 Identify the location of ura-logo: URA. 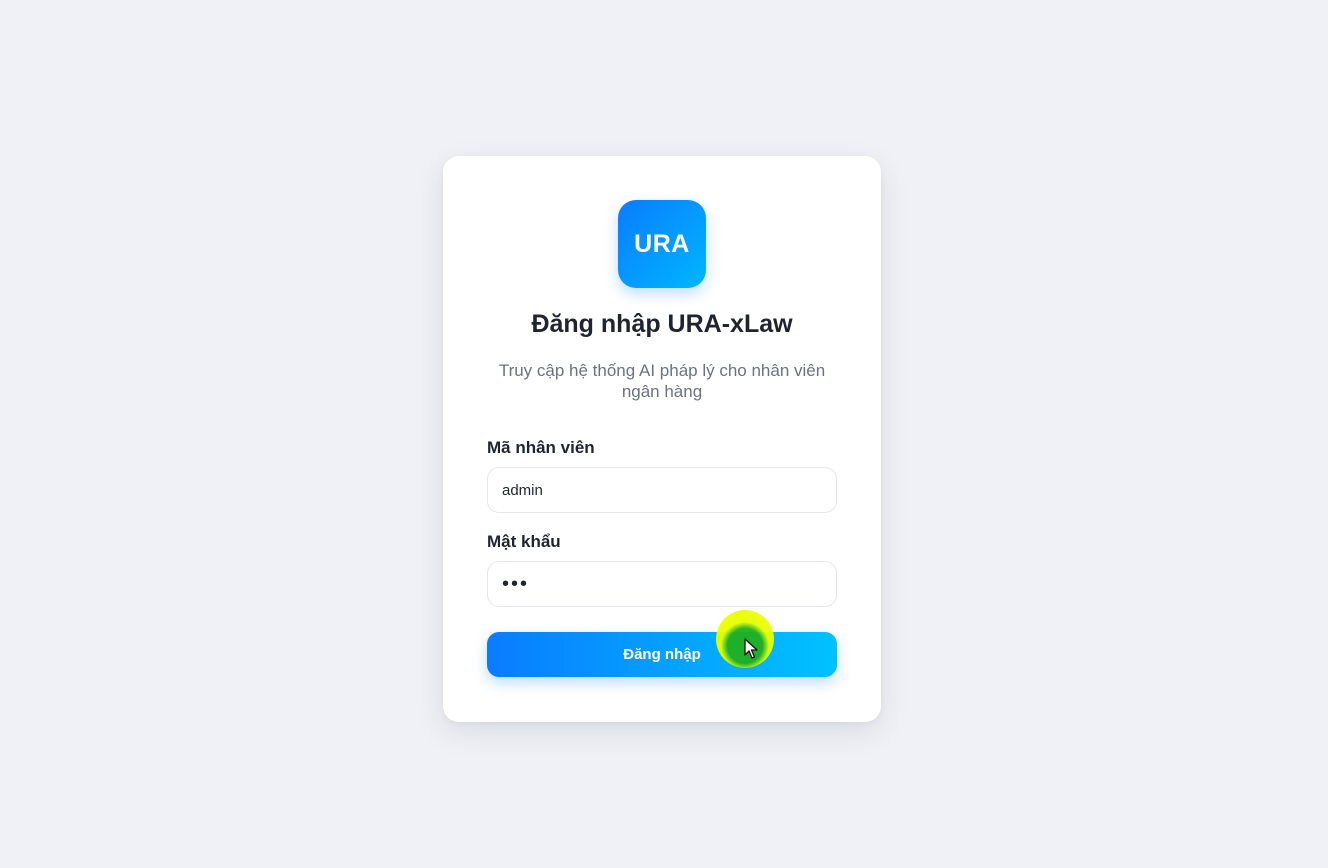
(662, 244).